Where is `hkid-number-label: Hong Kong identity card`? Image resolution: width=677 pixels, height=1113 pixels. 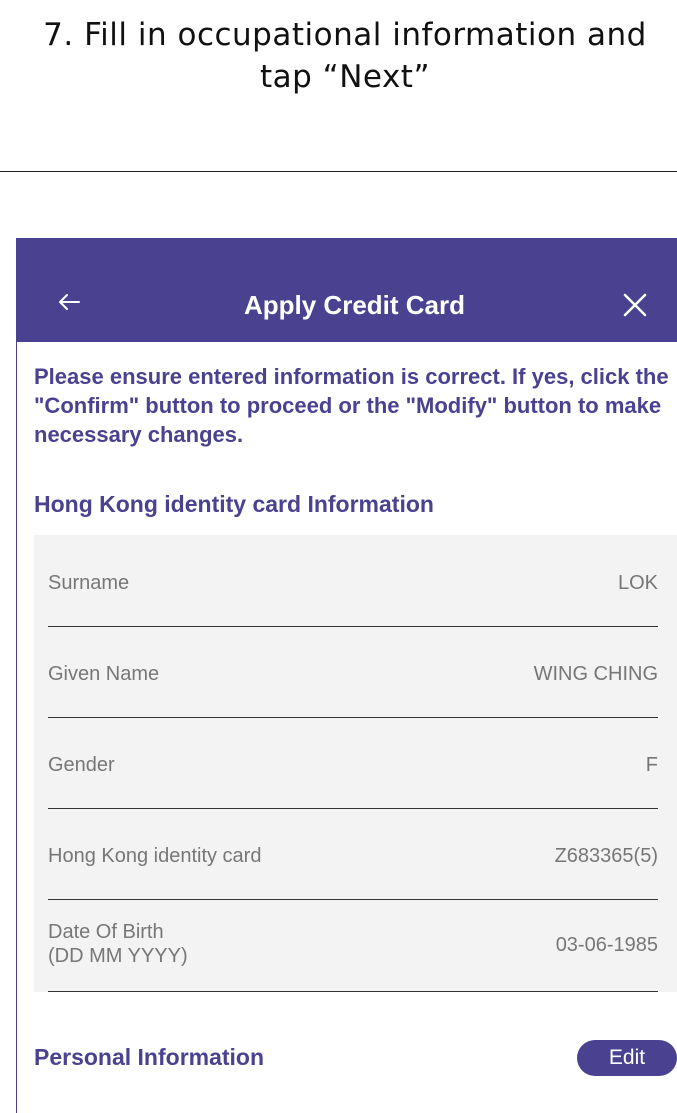 hkid-number-label: Hong Kong identity card is located at coordinates (155, 856).